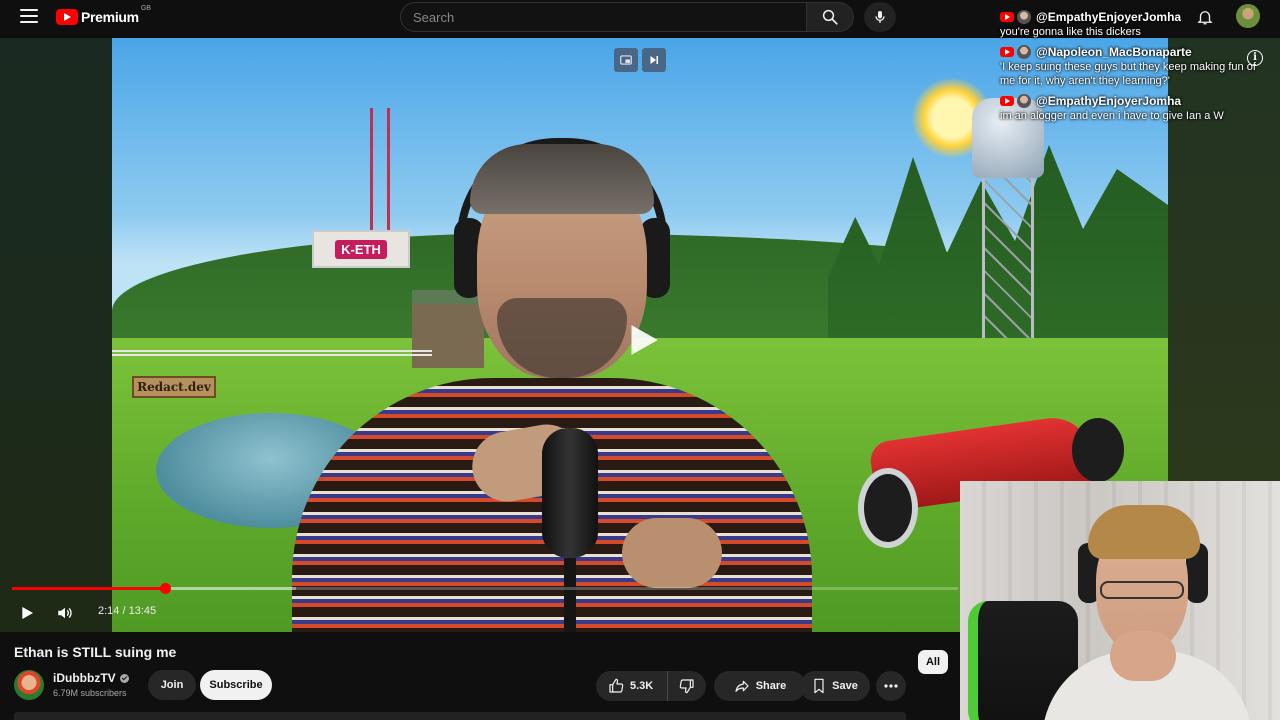  I want to click on microphone-icon, so click(880, 17).